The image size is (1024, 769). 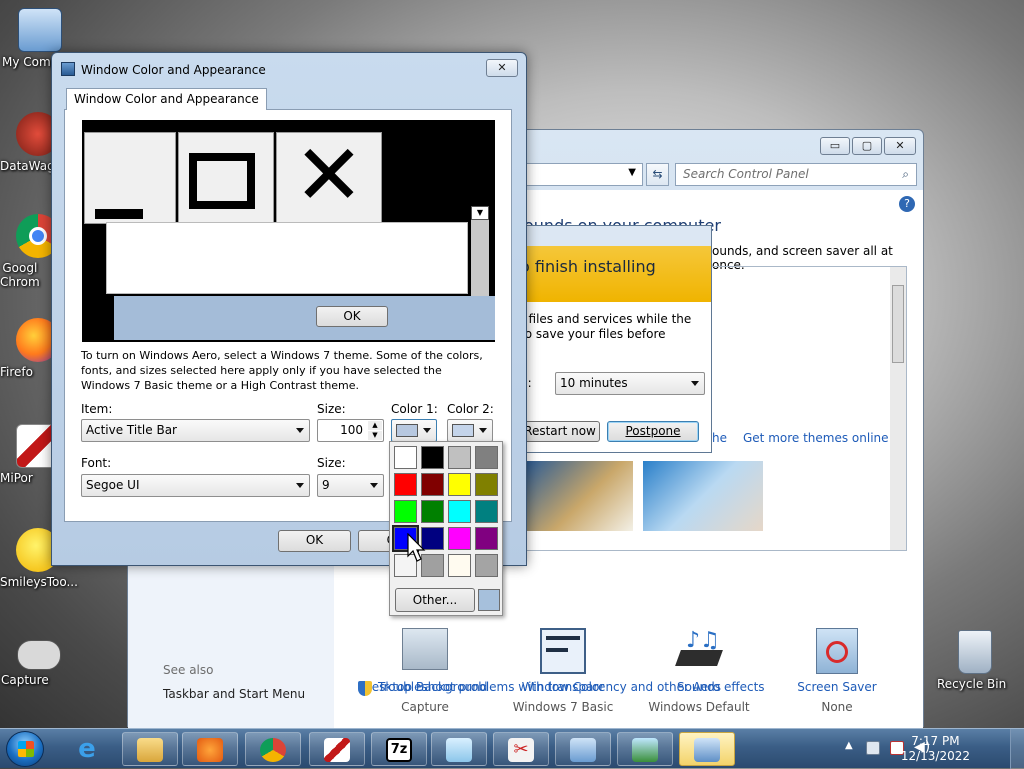 I want to click on taskbar-personalization, so click(x=707, y=749).